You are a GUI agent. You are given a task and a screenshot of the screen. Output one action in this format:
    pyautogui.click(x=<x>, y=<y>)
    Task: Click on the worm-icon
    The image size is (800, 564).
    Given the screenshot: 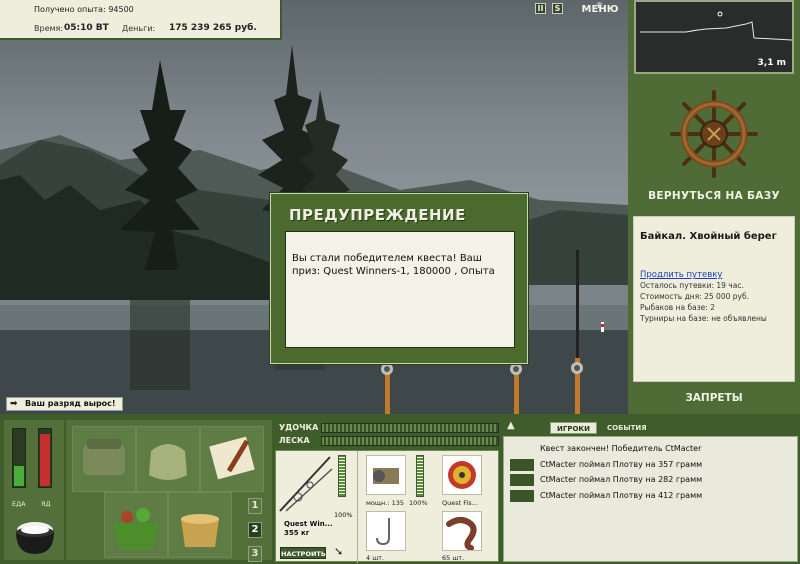 What is the action you would take?
    pyautogui.click(x=461, y=534)
    